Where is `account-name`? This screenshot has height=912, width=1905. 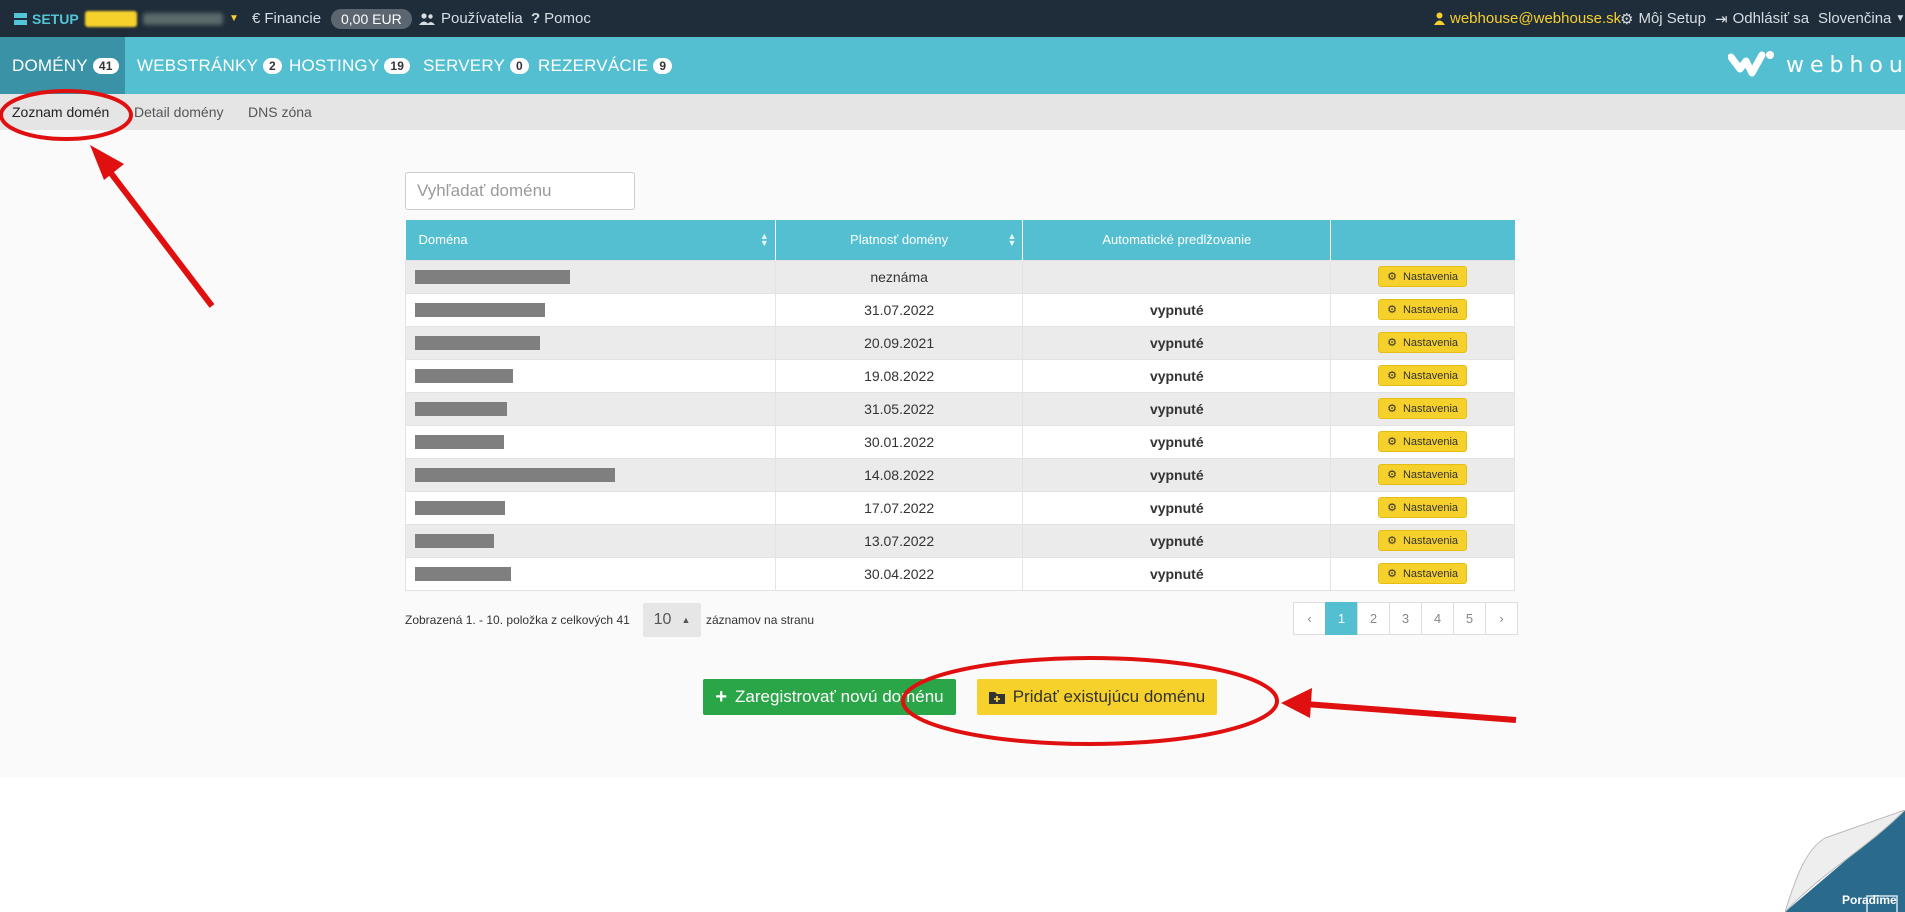 account-name is located at coordinates (183, 18).